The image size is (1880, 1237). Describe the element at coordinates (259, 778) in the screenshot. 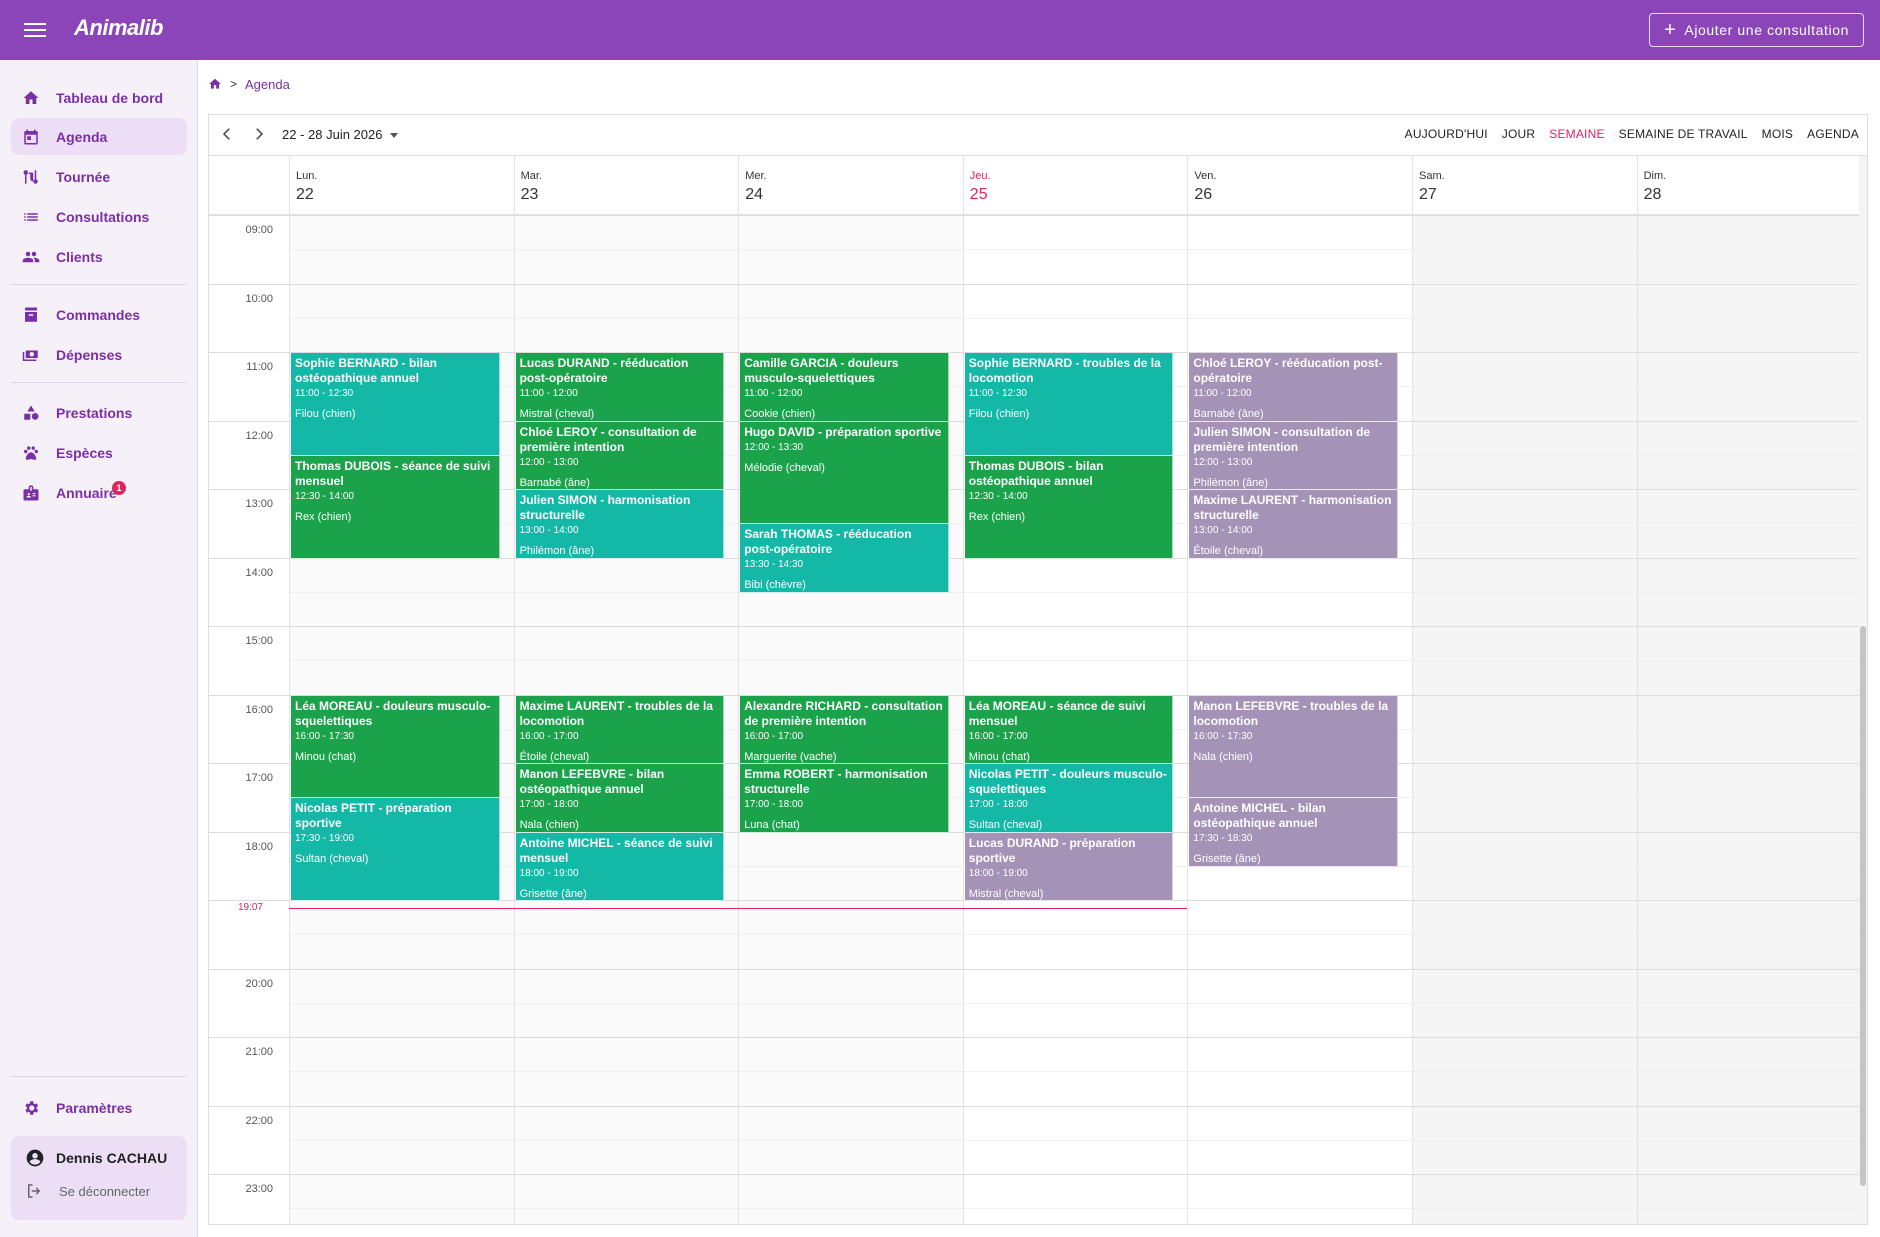

I see `time-label: 17:00` at that location.